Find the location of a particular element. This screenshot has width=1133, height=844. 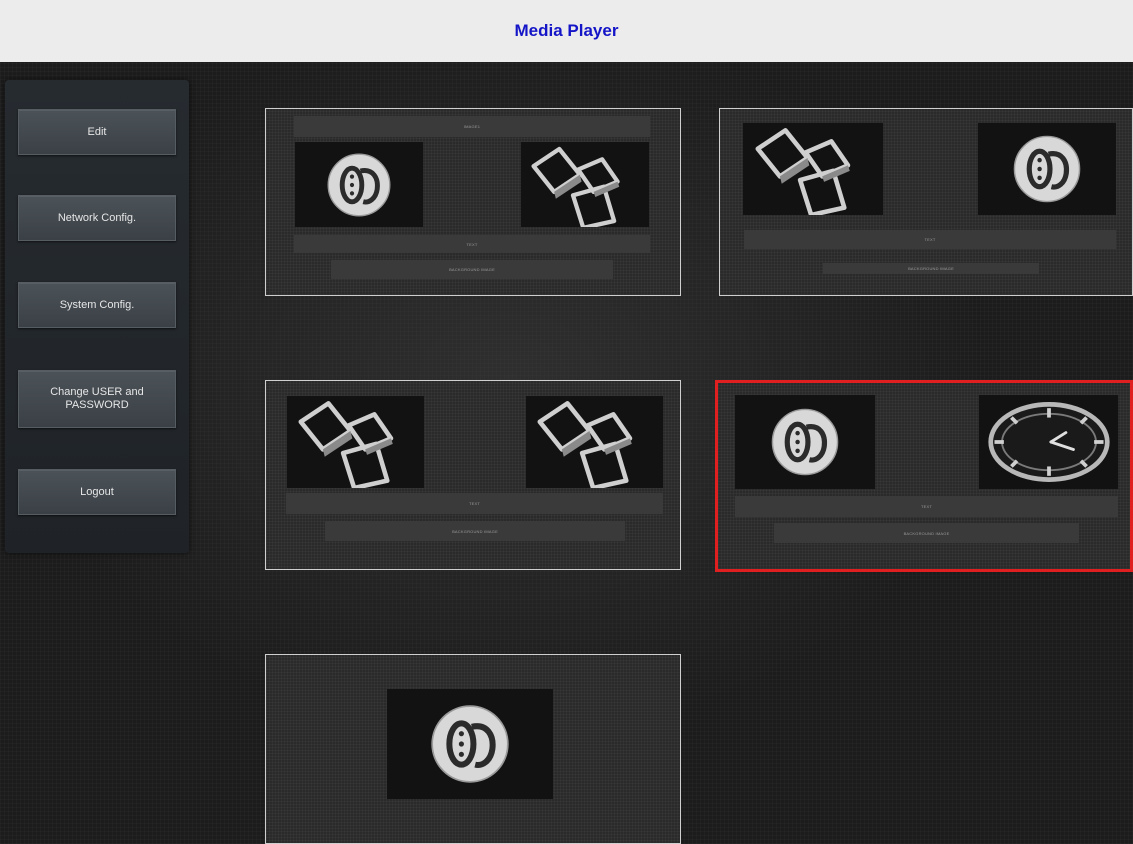

network-config-button: Network Config. is located at coordinates (97, 218).